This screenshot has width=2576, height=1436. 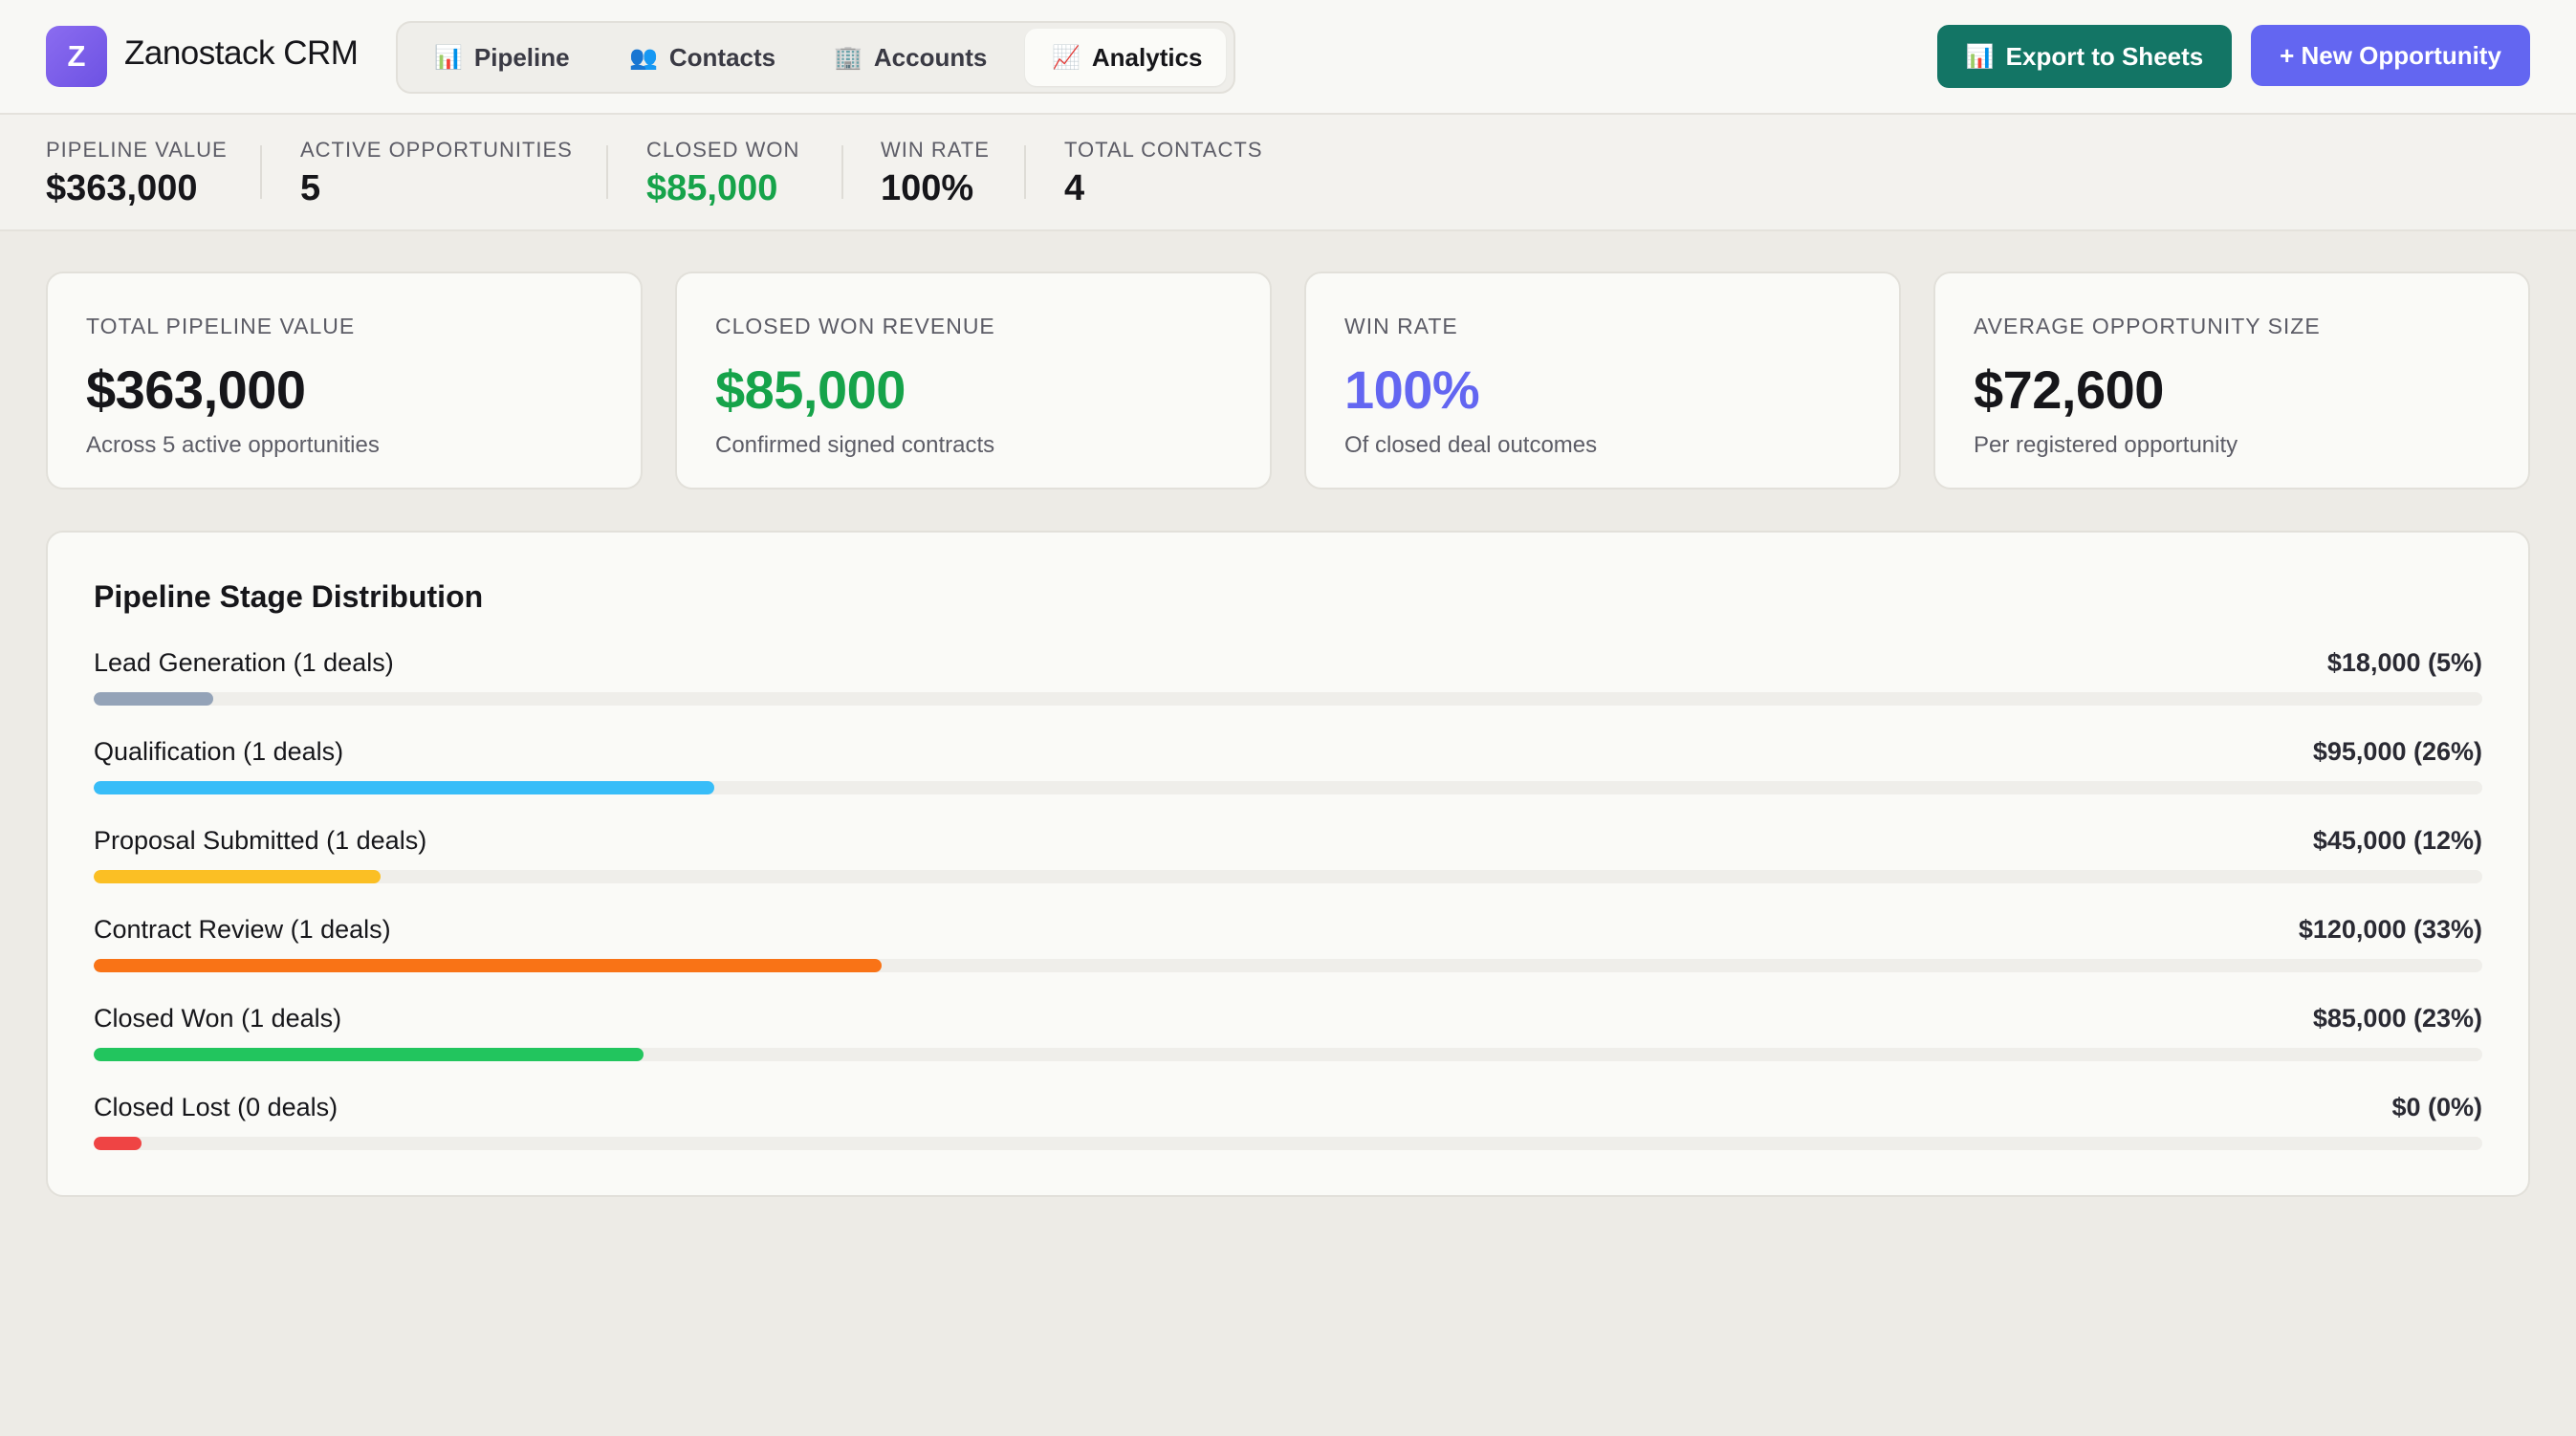 What do you see at coordinates (855, 445) in the screenshot?
I see `kpi-subtext: Confirmed signed contracts` at bounding box center [855, 445].